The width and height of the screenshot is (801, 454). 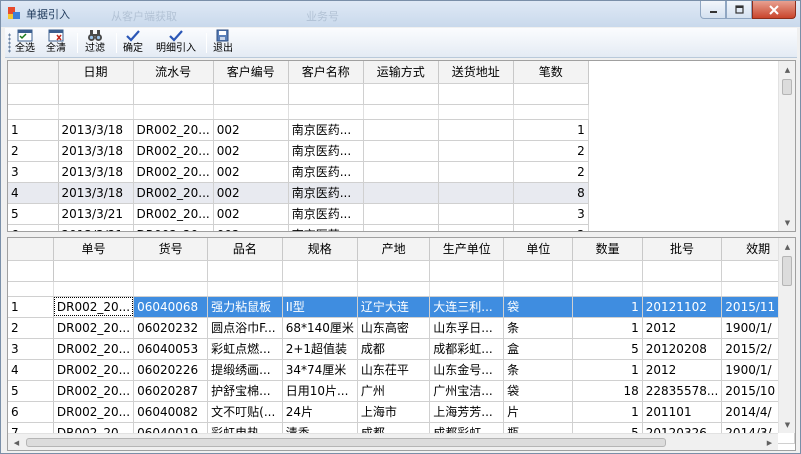 I want to click on row-number: 5, so click(x=31, y=391).